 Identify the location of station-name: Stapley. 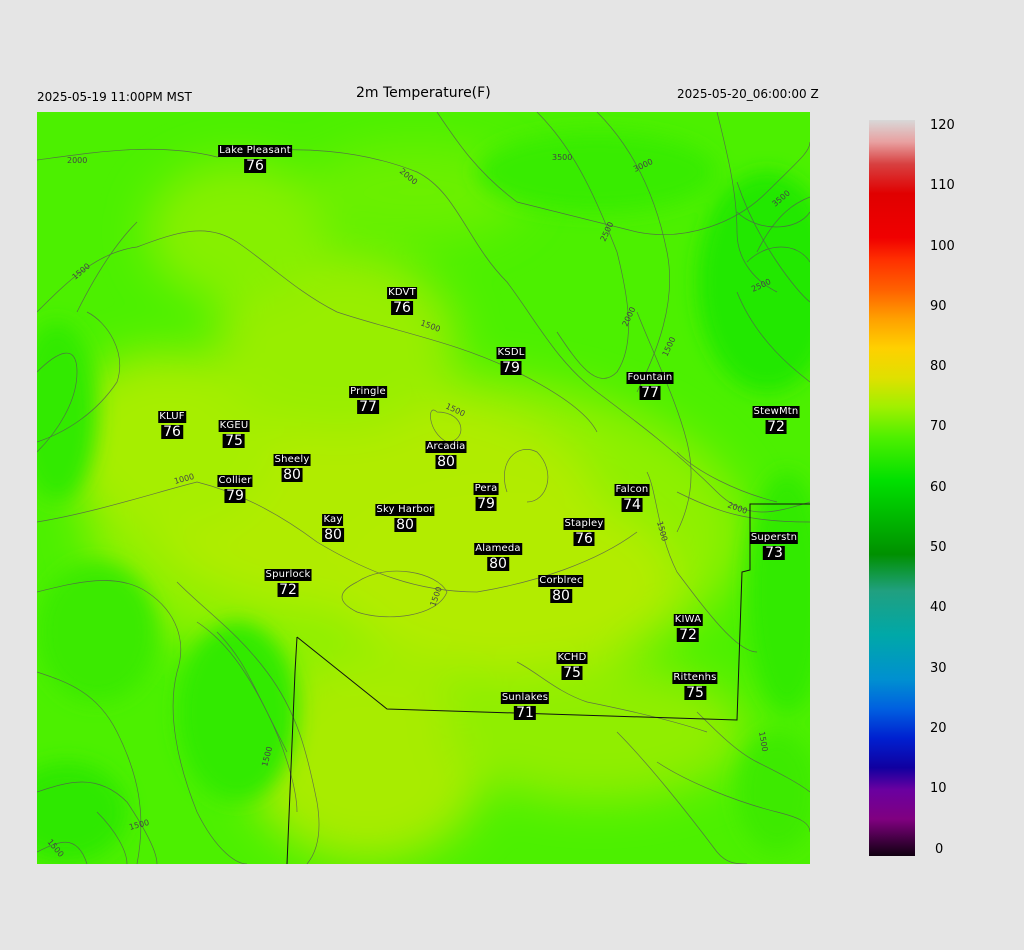
(584, 524).